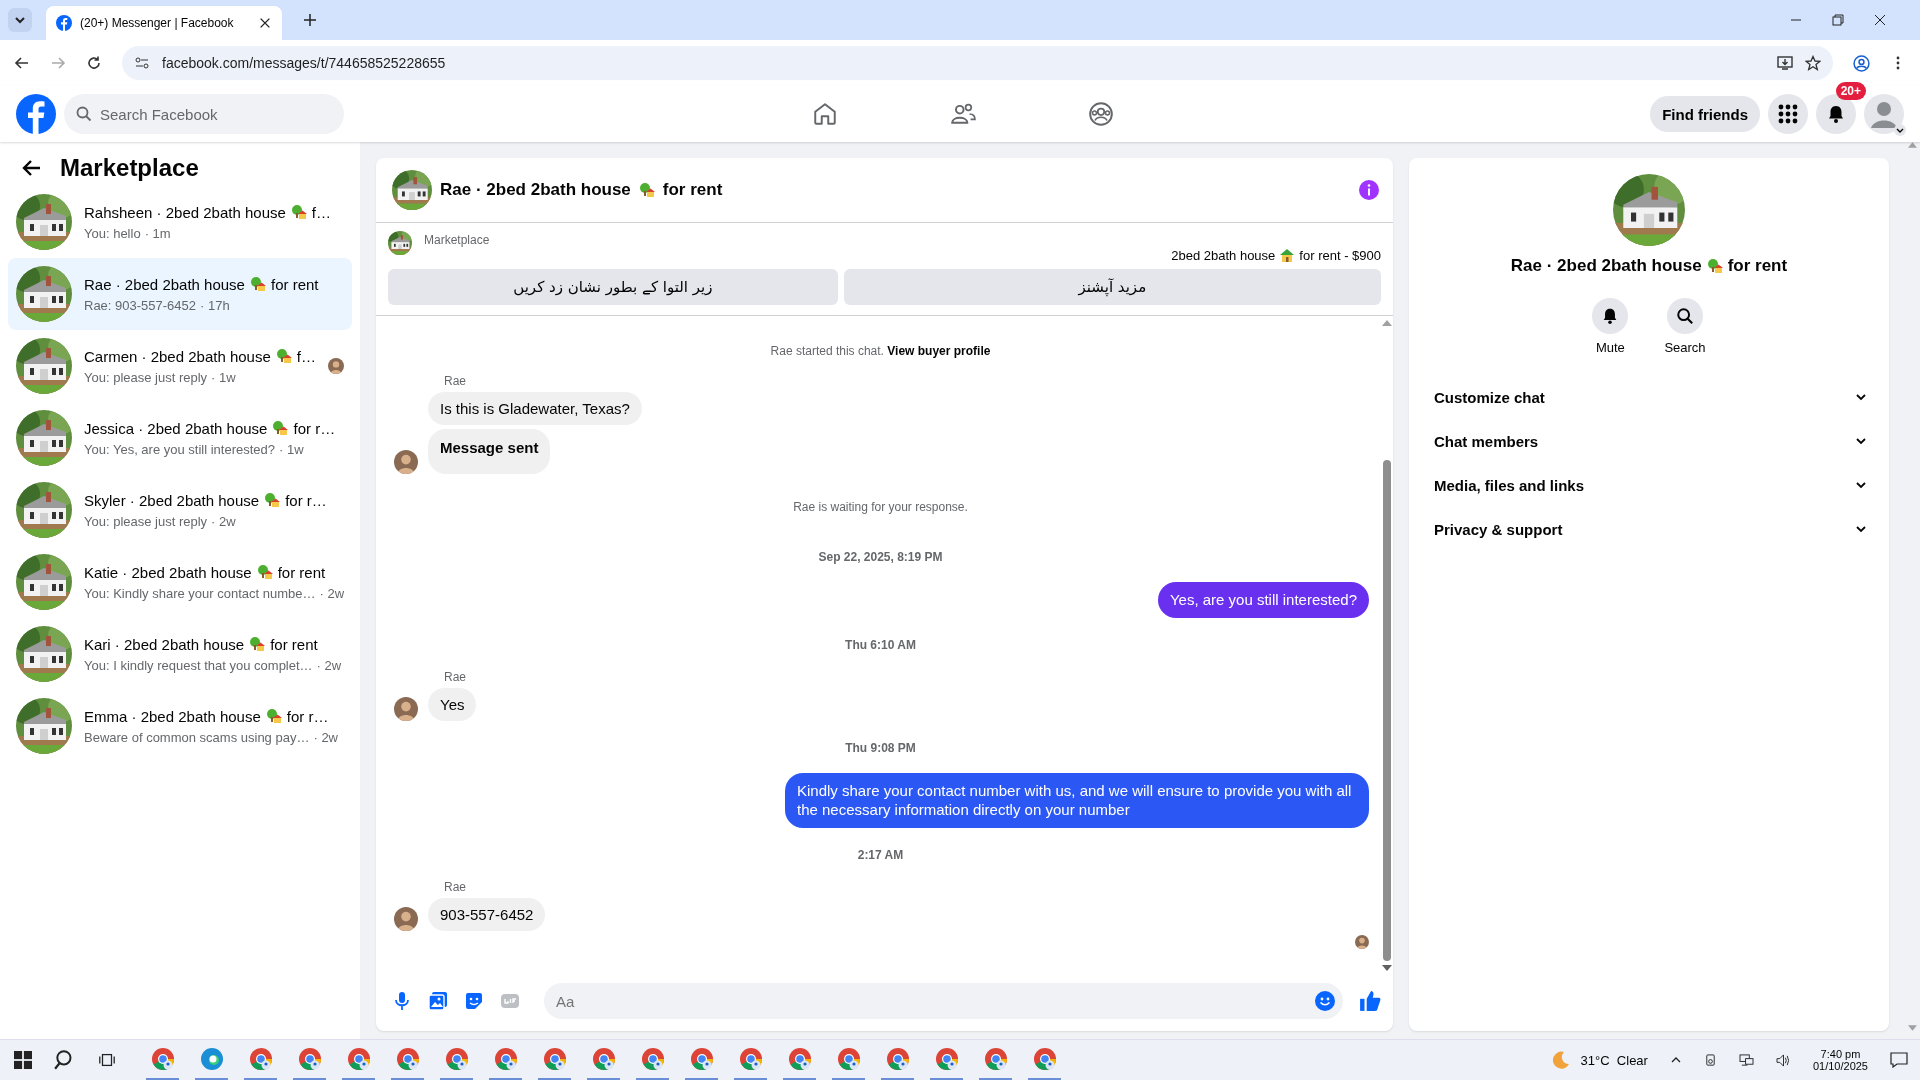 The height and width of the screenshot is (1080, 1920). What do you see at coordinates (1223, 255) in the screenshot?
I see `listing-title: 2bed 2bath house` at bounding box center [1223, 255].